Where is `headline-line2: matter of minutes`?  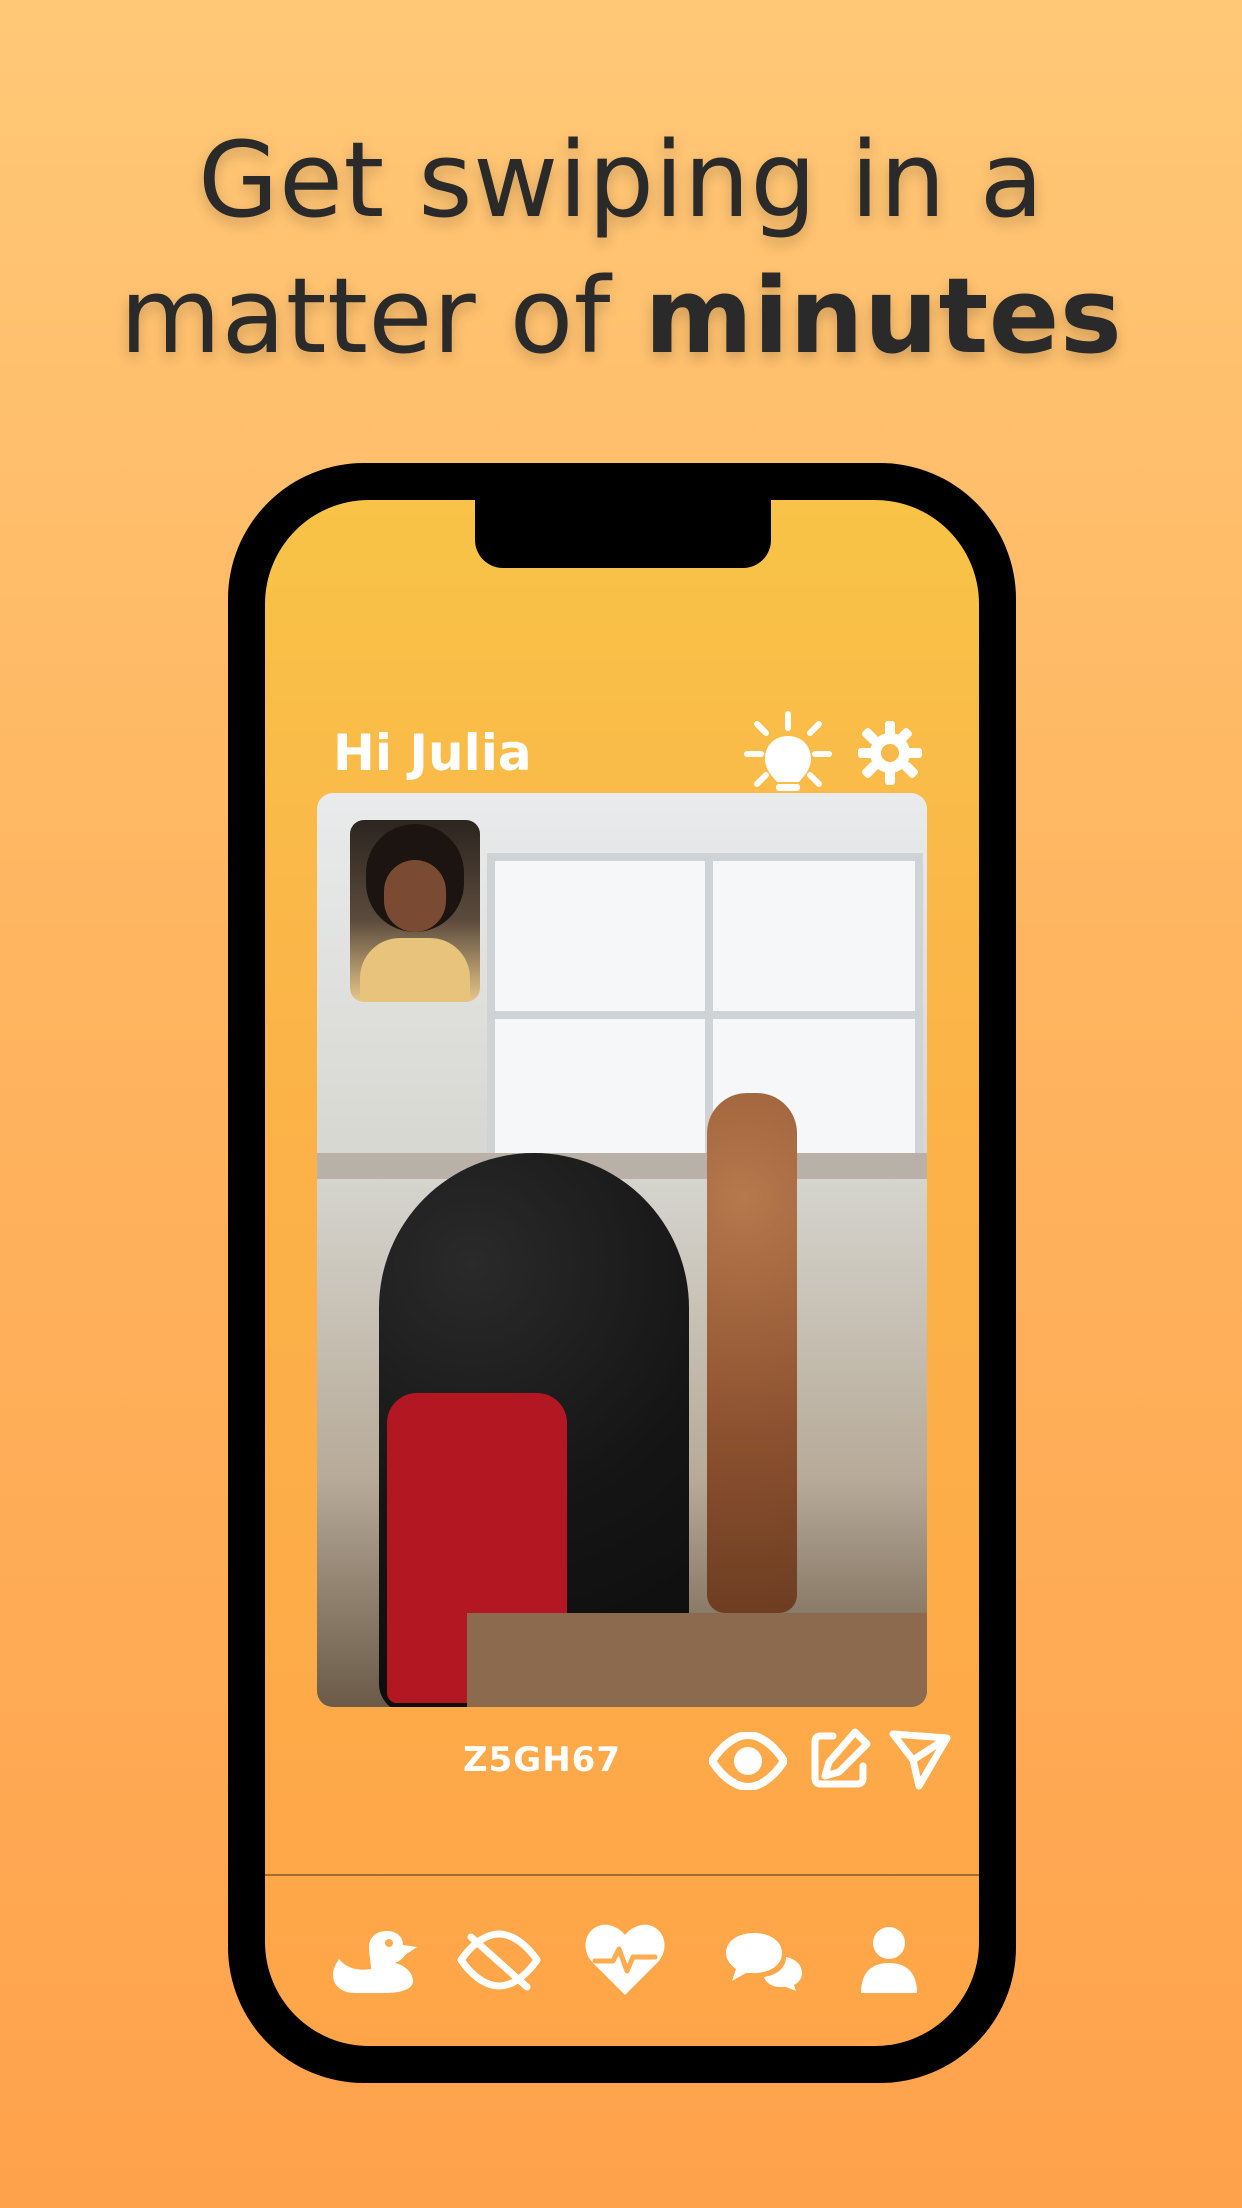
headline-line2: matter of minutes is located at coordinates (621, 316).